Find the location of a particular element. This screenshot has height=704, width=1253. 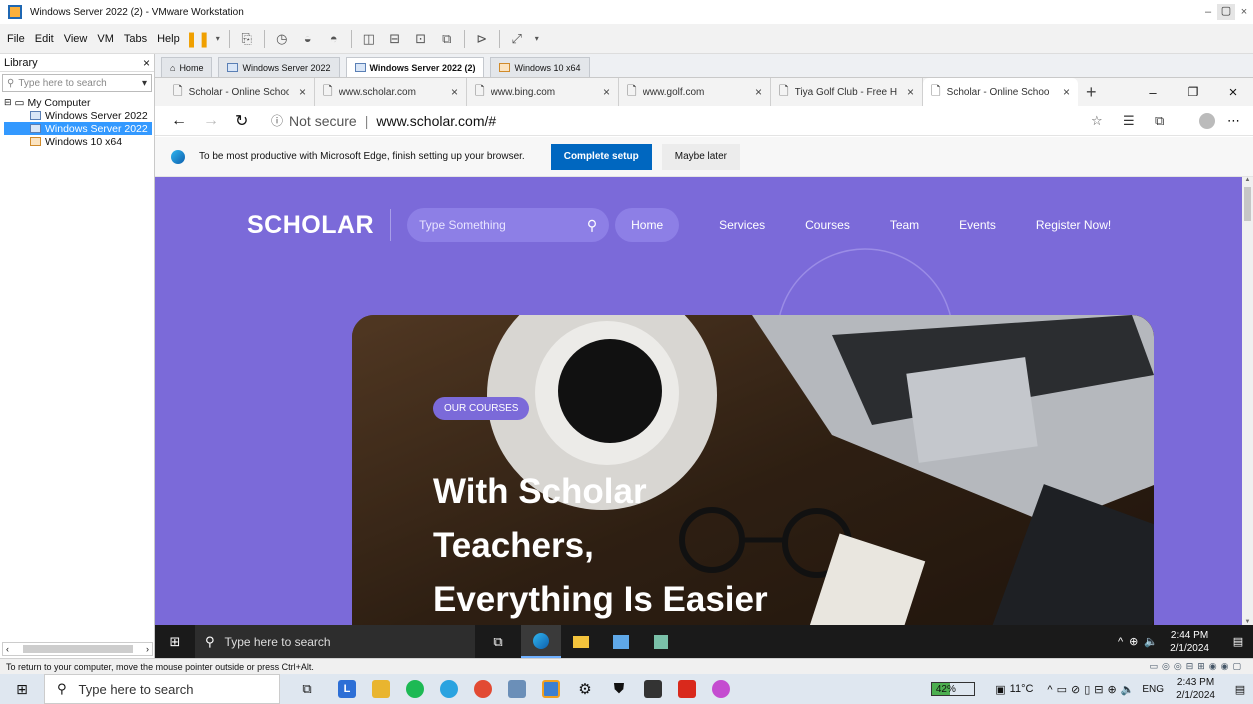

revert-snapshot-icon: ◒ is located at coordinates (308, 39).